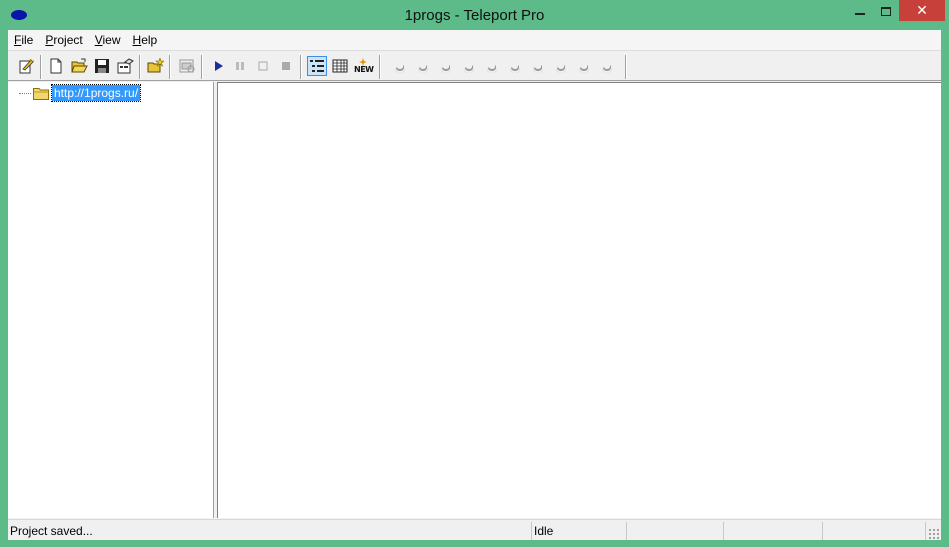  I want to click on menu-view: View, so click(108, 40).